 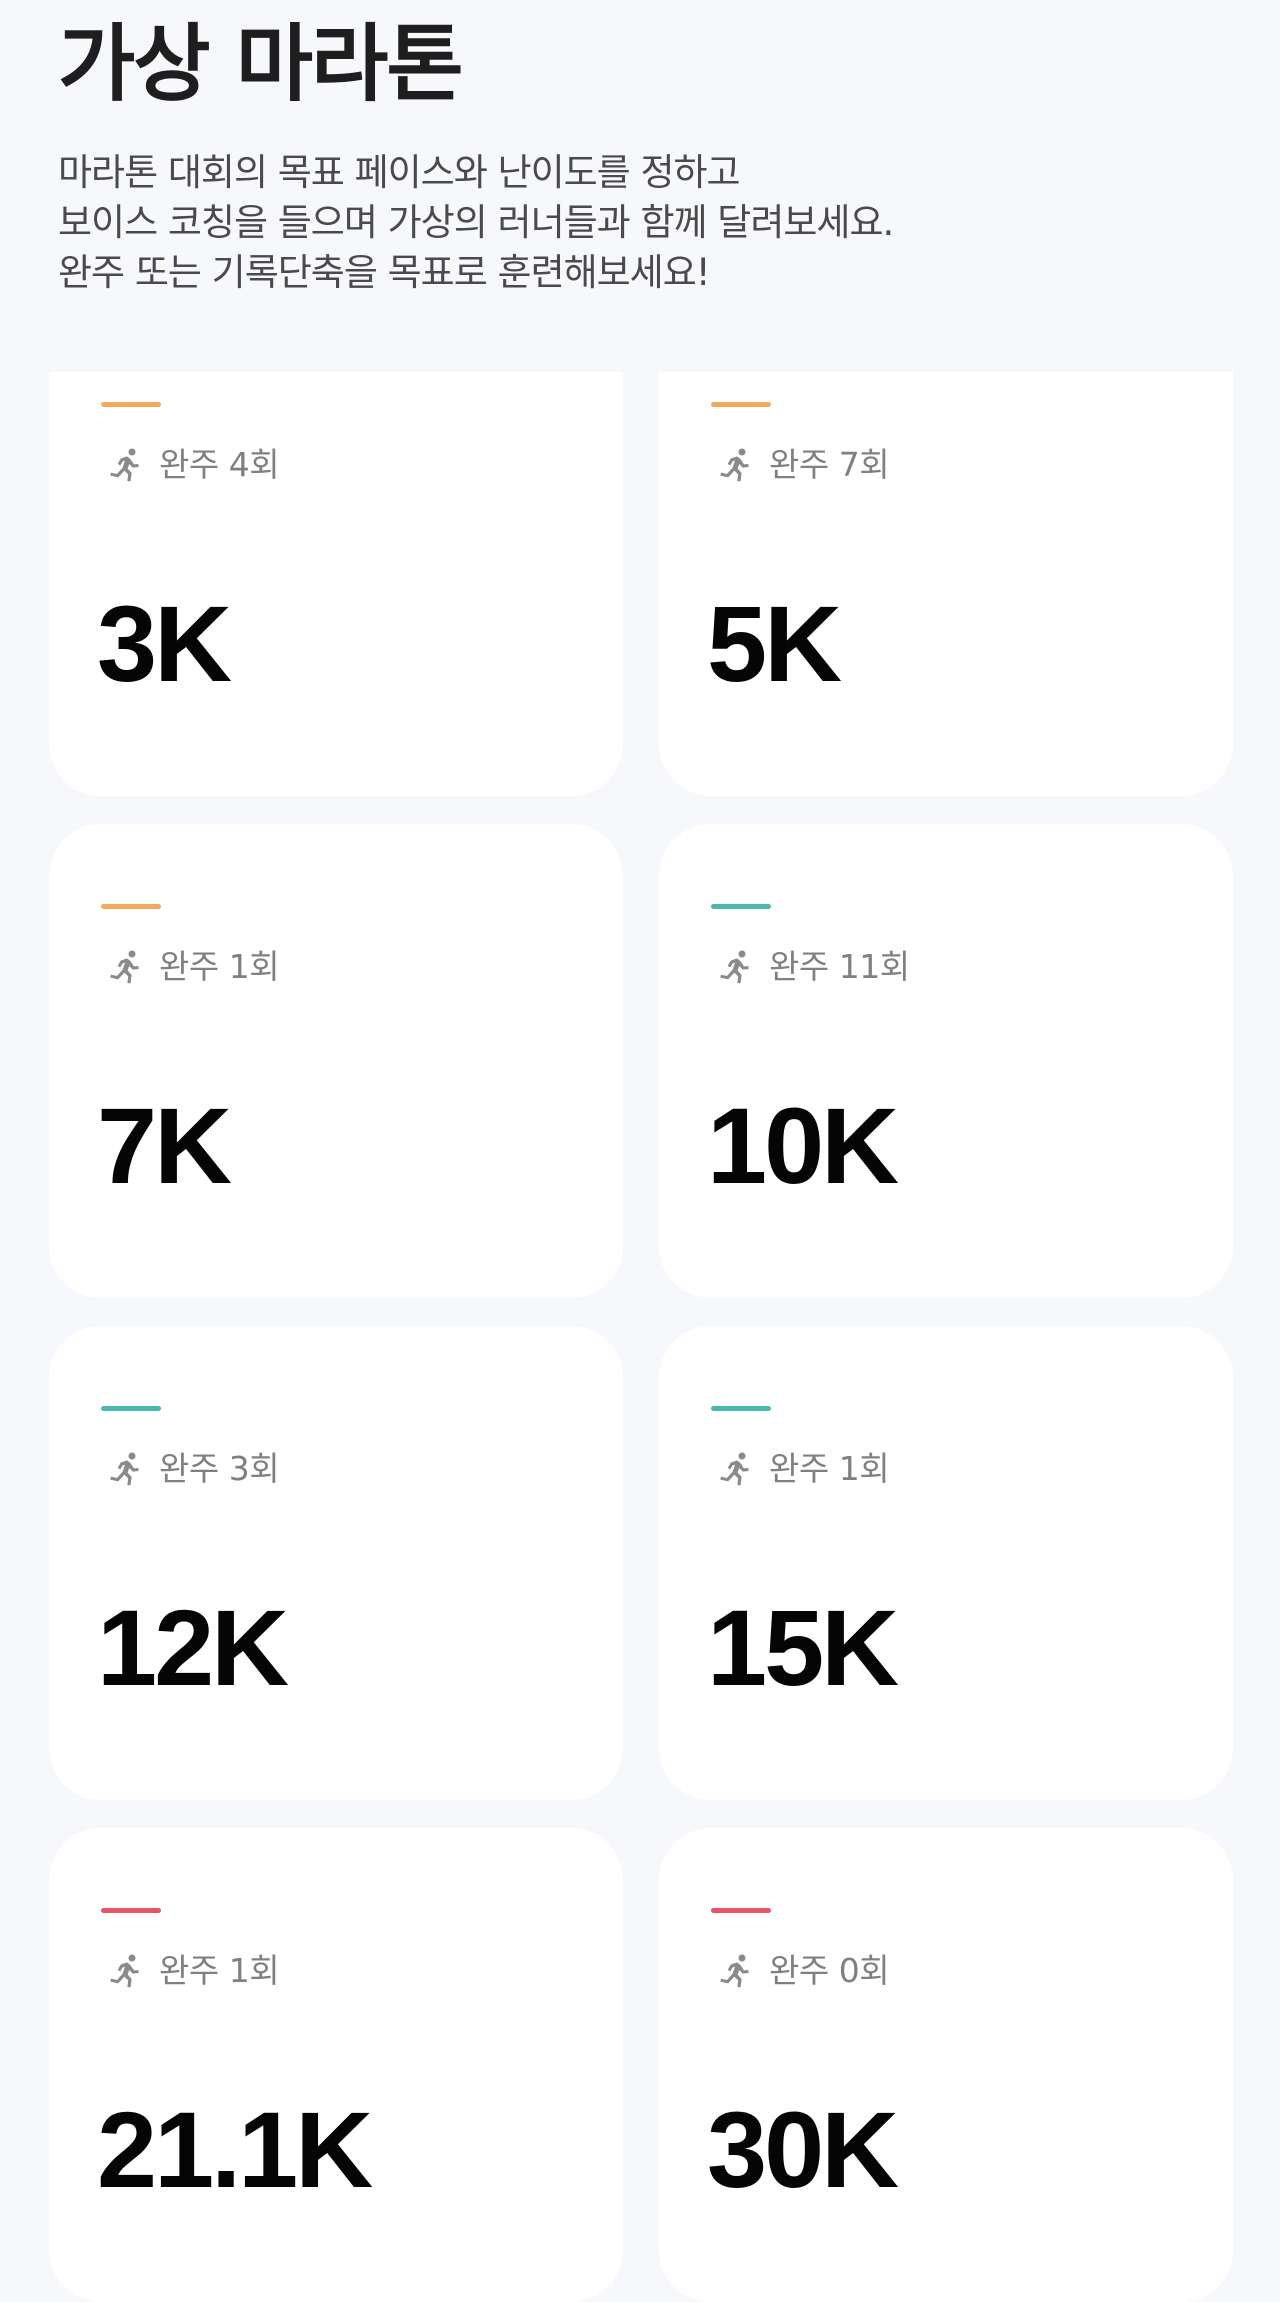 I want to click on finish-count-label: 완주 11회, so click(x=839, y=966).